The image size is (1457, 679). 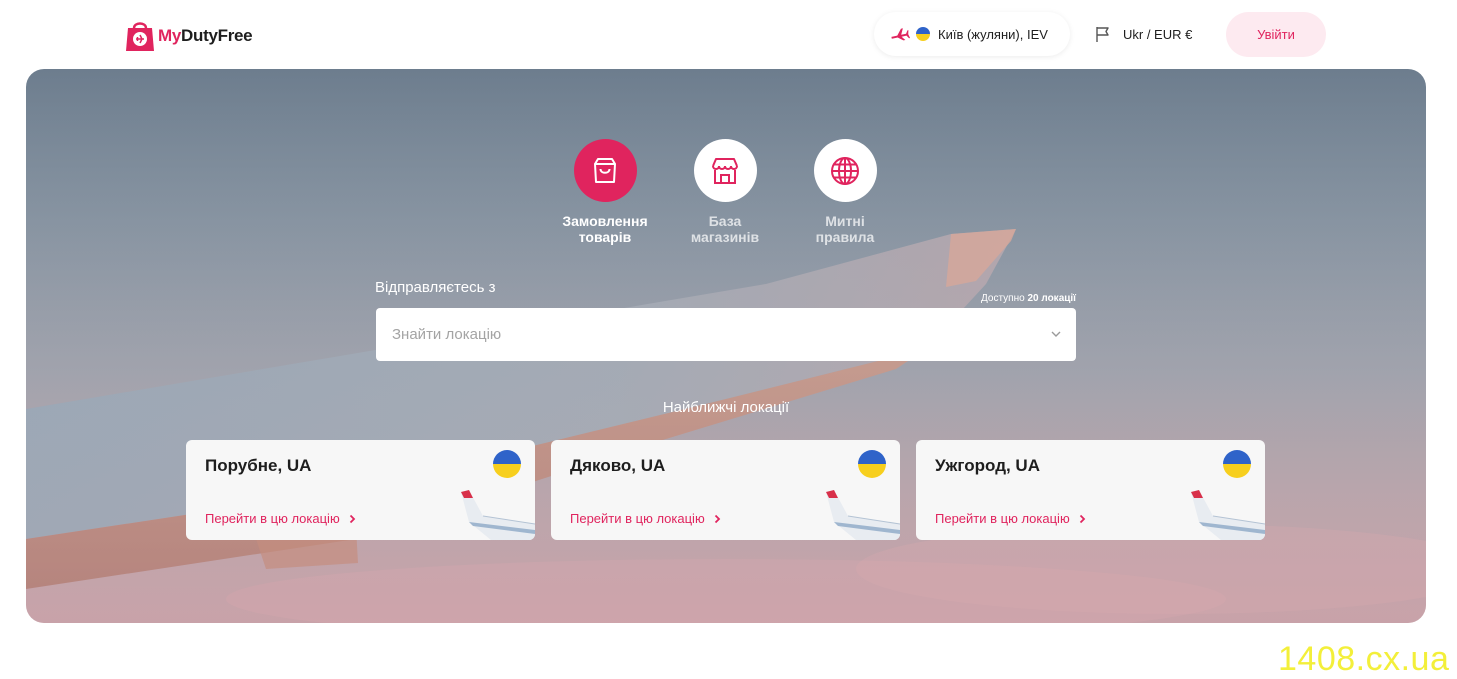 I want to click on nav-label-line2: магазинів, so click(x=725, y=237).